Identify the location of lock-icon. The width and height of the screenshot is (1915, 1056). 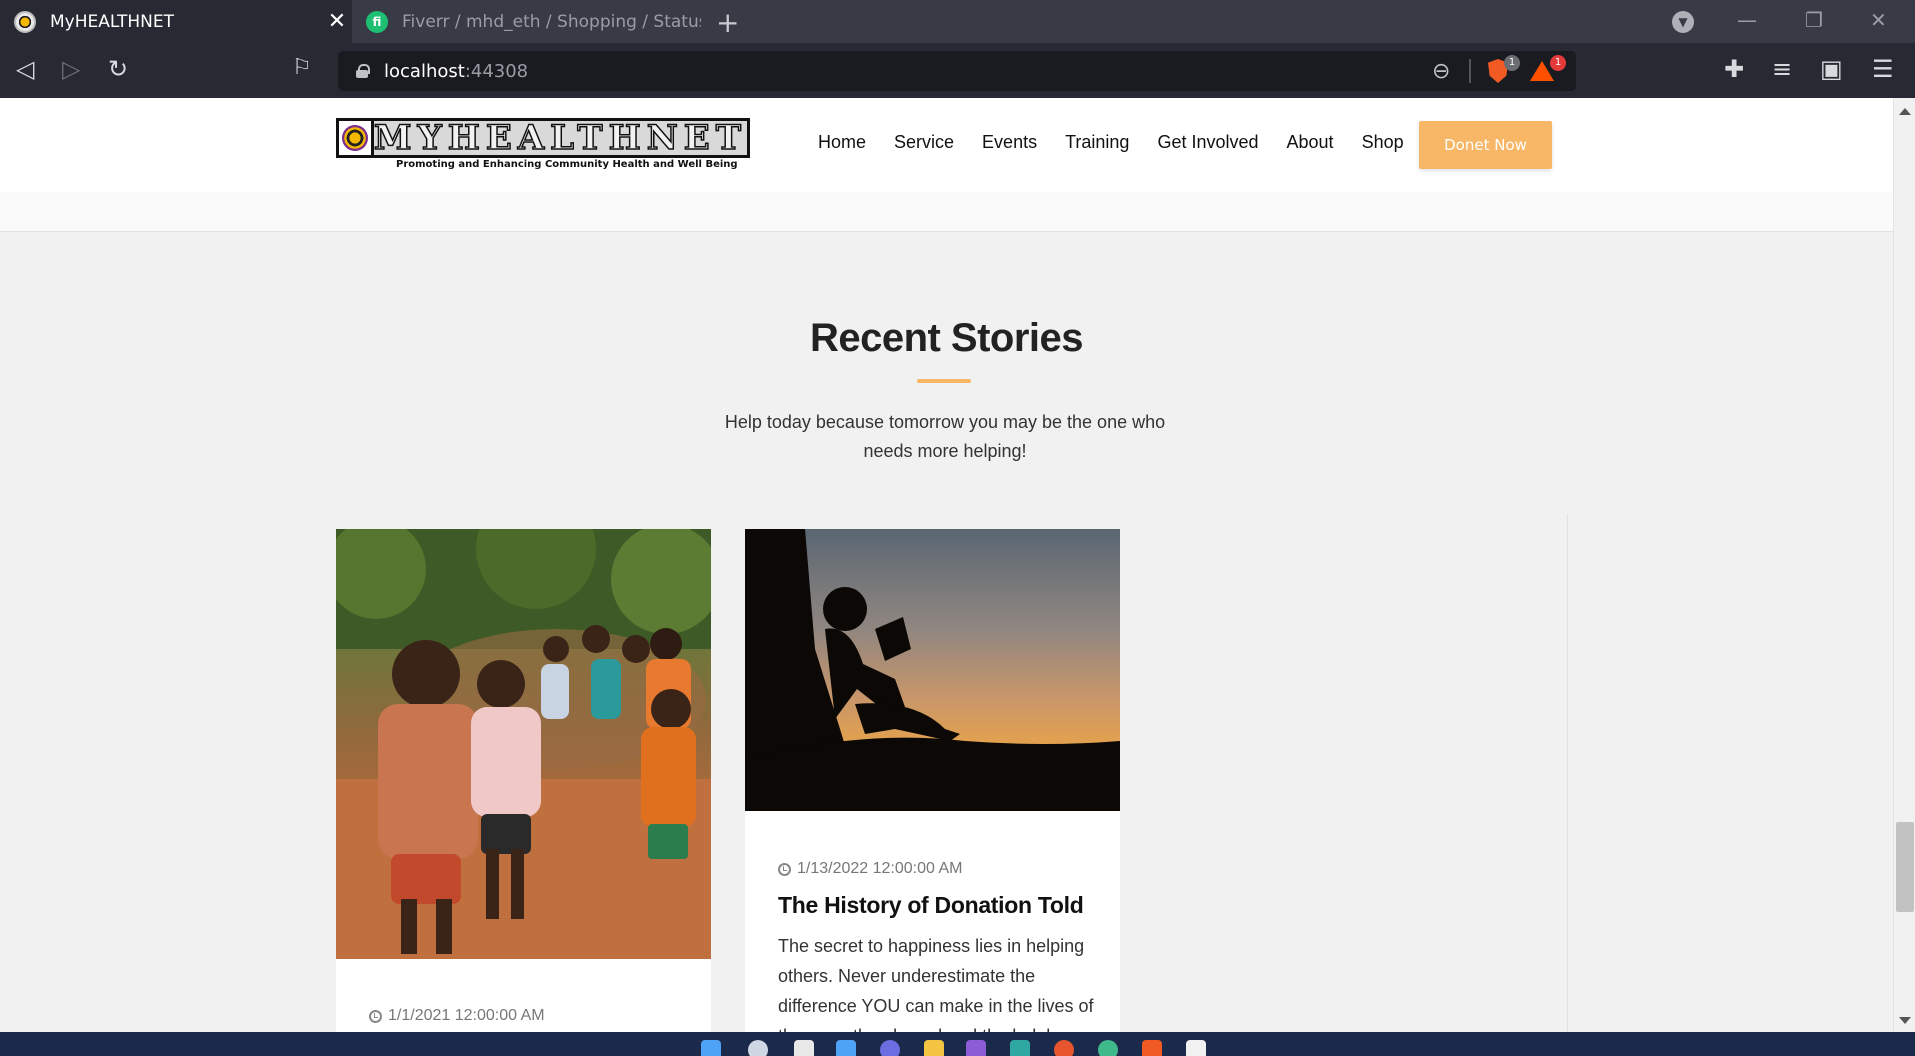
(363, 71).